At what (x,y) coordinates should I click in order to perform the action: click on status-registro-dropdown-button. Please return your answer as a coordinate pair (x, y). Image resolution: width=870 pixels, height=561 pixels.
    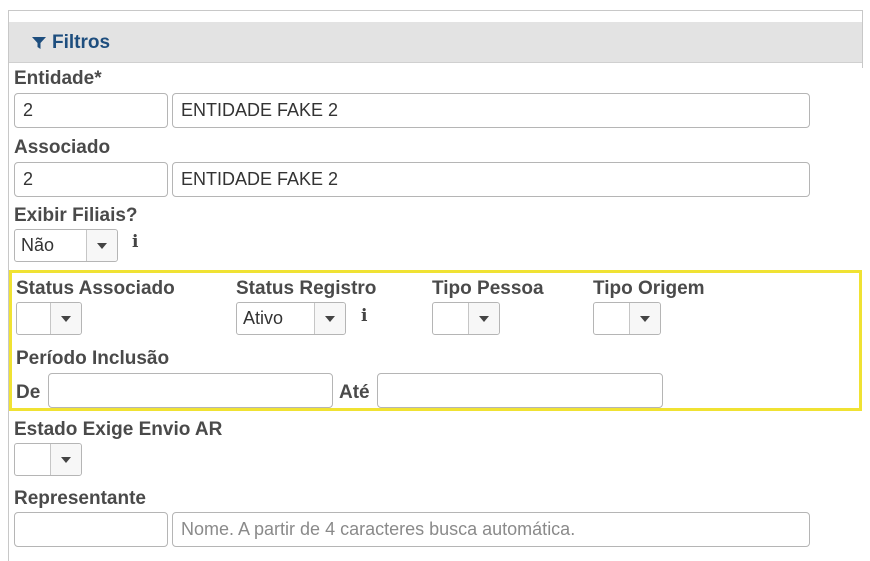
    Looking at the image, I should click on (329, 318).